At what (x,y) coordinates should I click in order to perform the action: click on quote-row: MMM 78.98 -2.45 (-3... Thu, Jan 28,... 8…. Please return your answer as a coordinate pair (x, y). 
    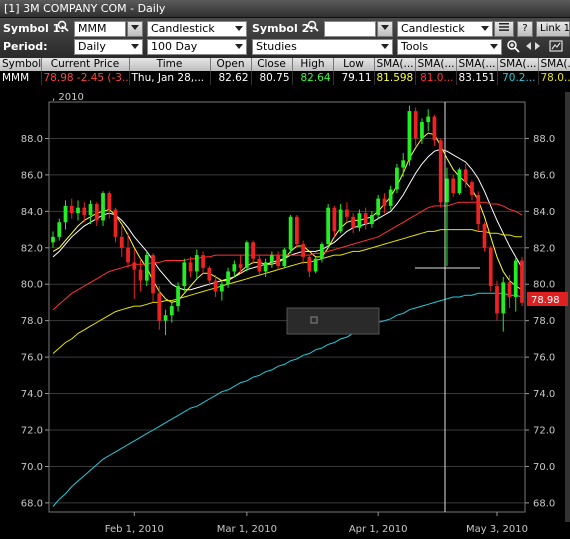
    Looking at the image, I should click on (285, 78).